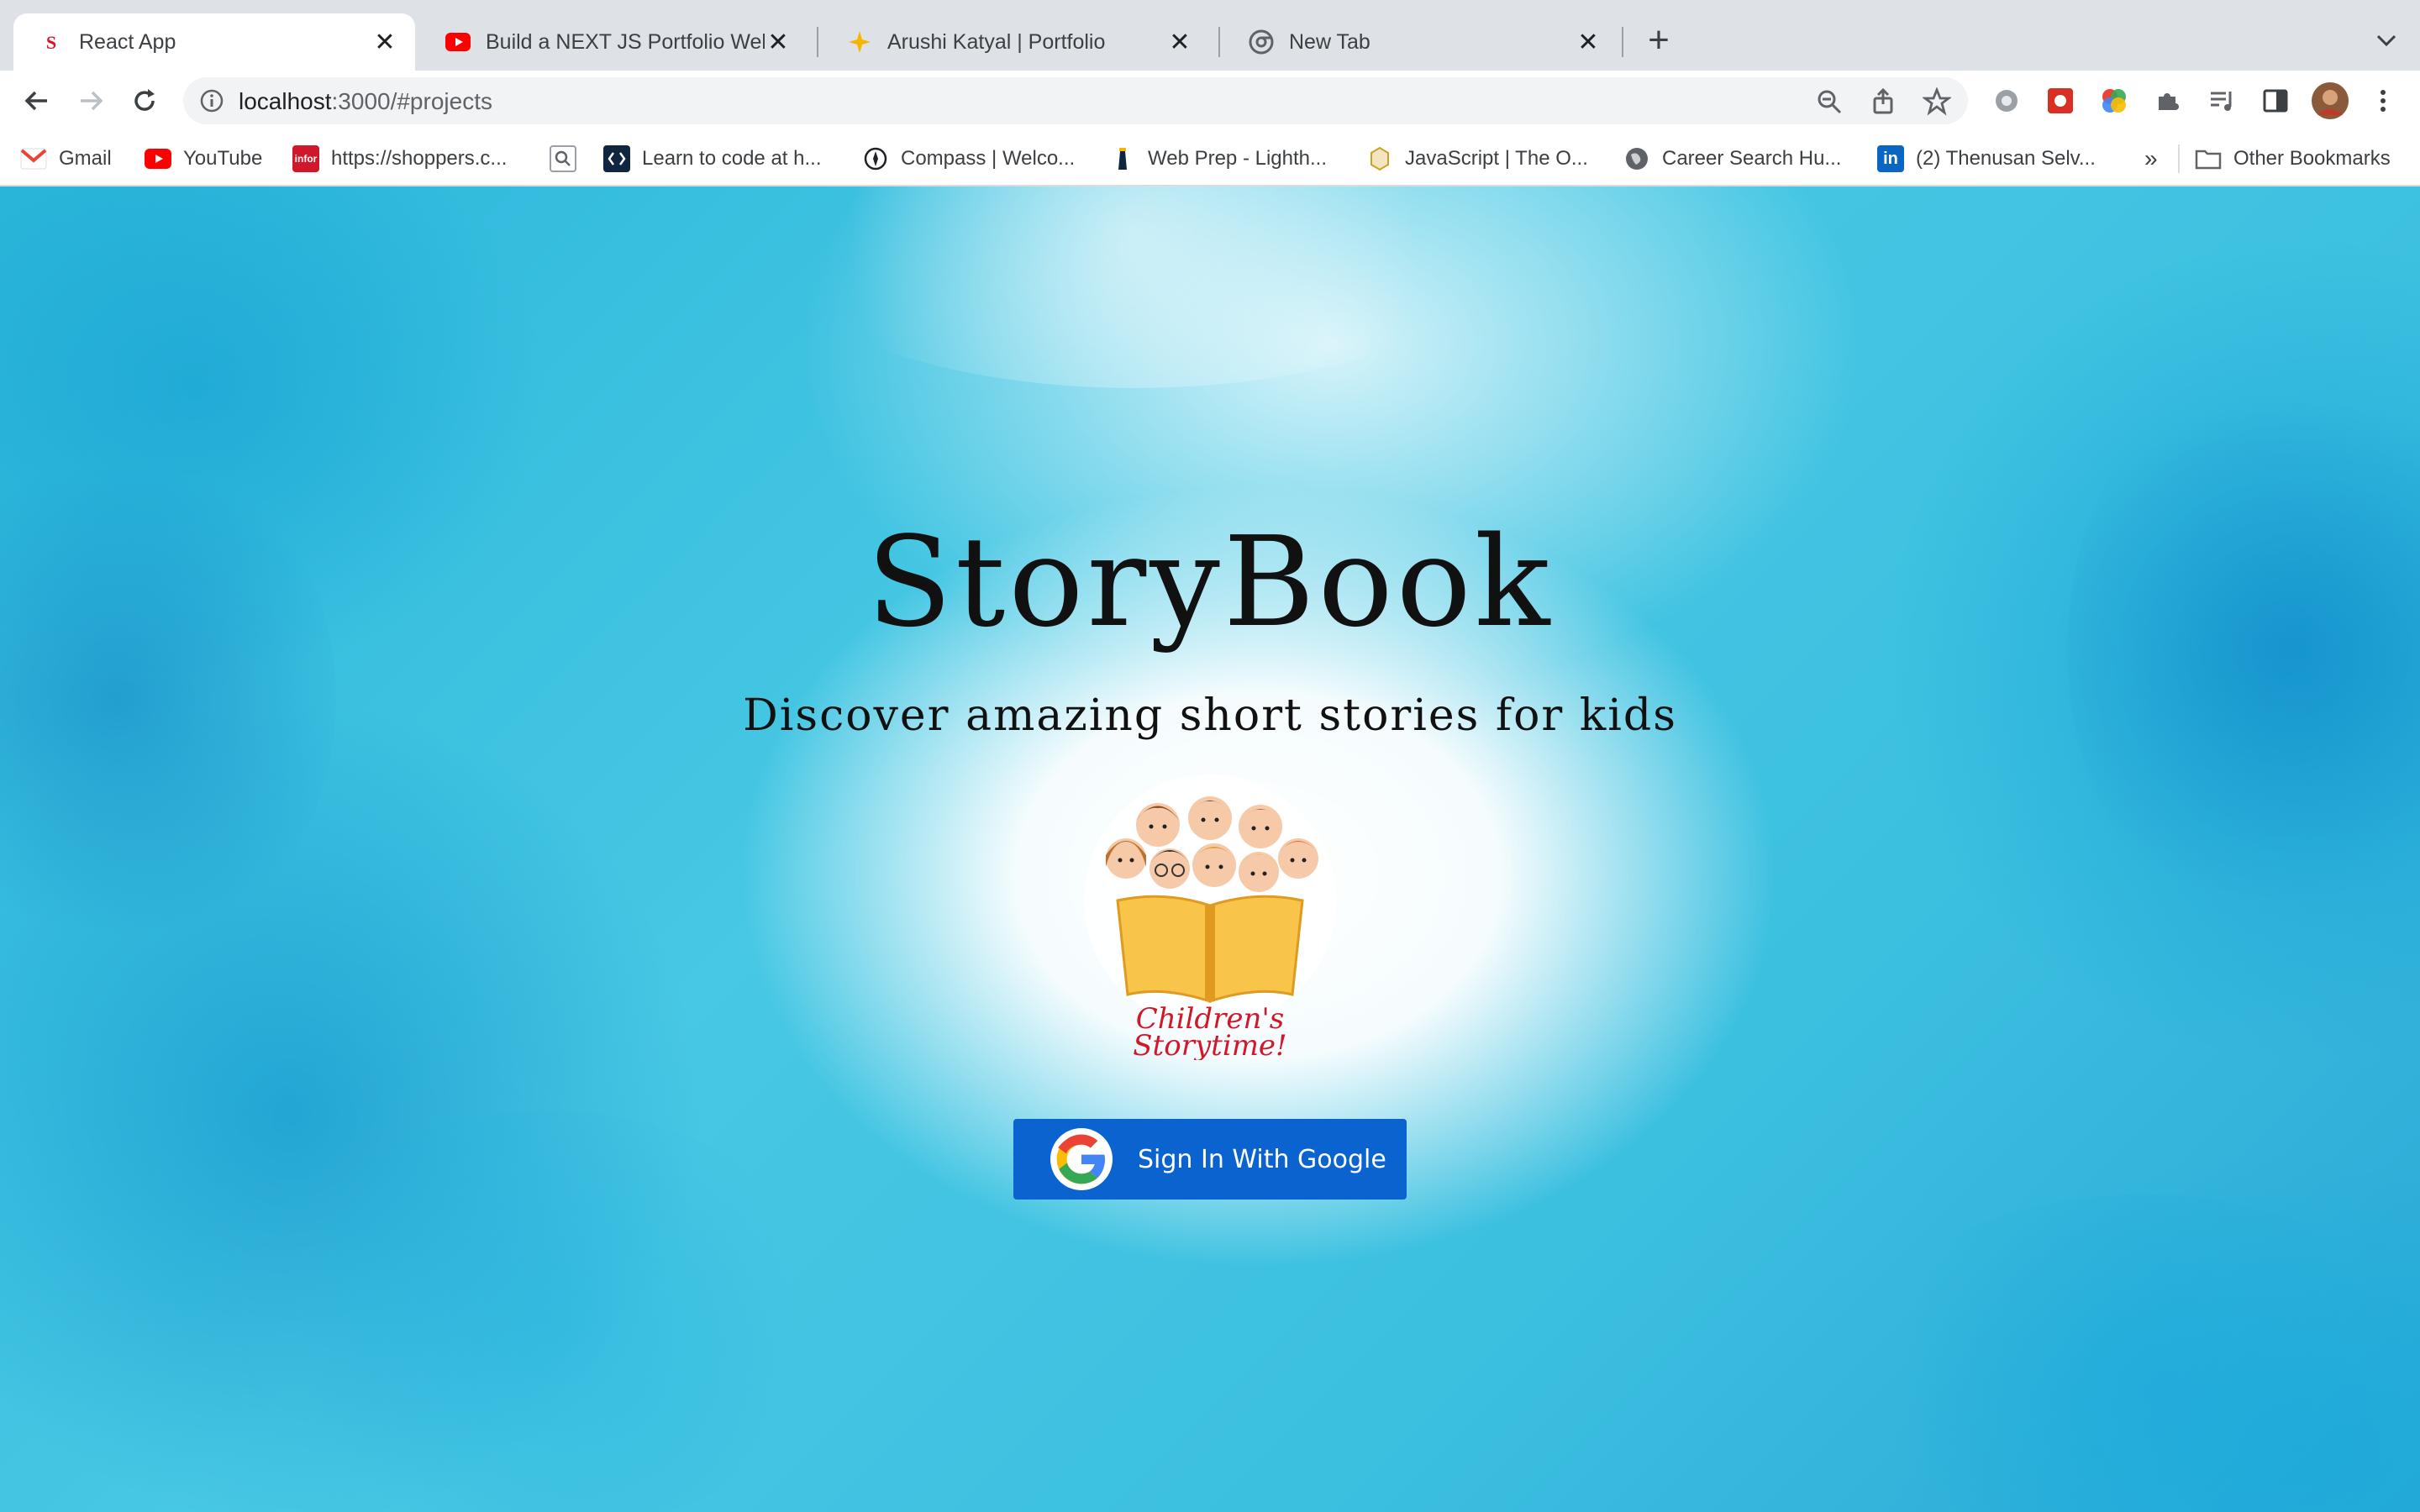  I want to click on url-text: localhost:3000/#projects, so click(366, 101).